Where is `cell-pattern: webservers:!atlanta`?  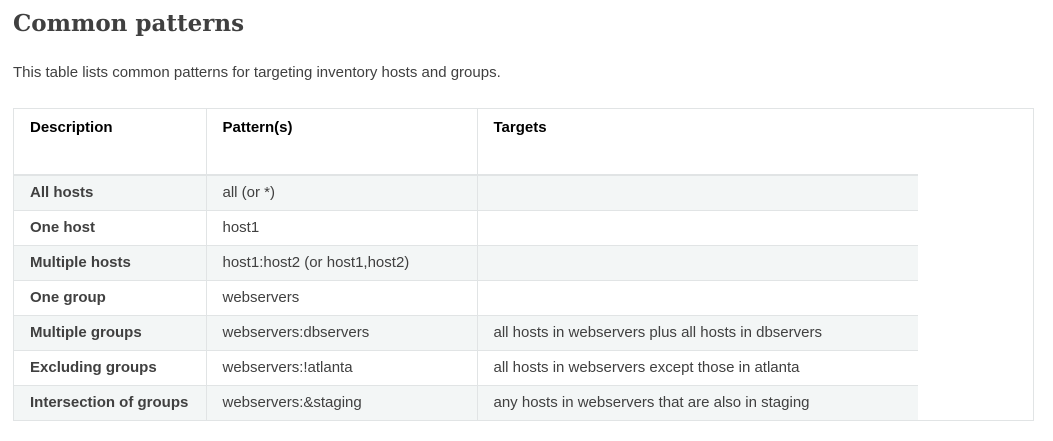 cell-pattern: webservers:!atlanta is located at coordinates (341, 368).